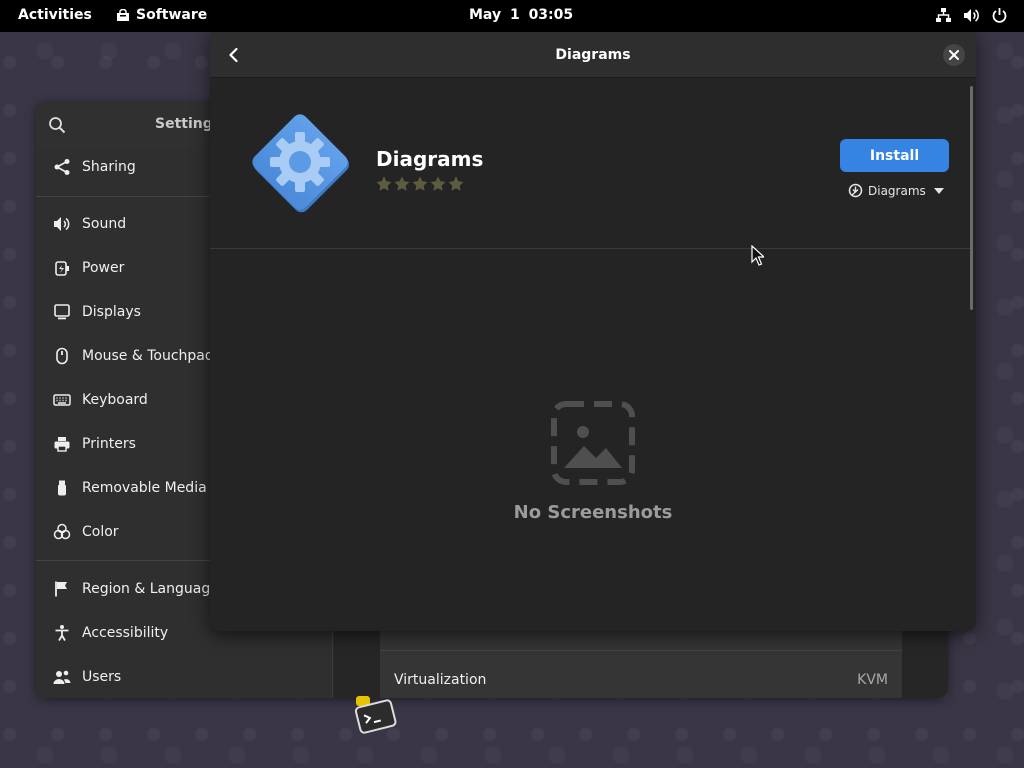  What do you see at coordinates (148, 356) in the screenshot?
I see `sidebar-item-label: Mouse & Touchpad` at bounding box center [148, 356].